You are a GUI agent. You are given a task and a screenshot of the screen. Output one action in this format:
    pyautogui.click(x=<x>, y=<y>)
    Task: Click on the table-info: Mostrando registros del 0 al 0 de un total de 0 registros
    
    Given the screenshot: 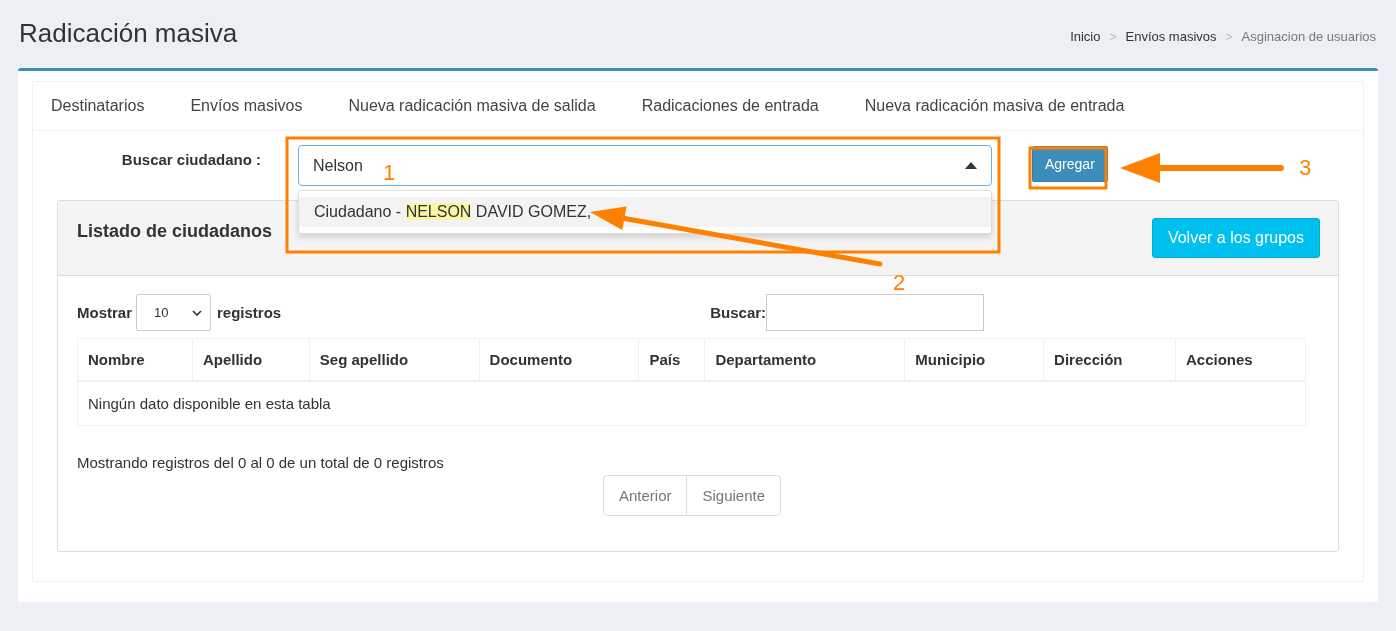 What is the action you would take?
    pyautogui.click(x=261, y=462)
    